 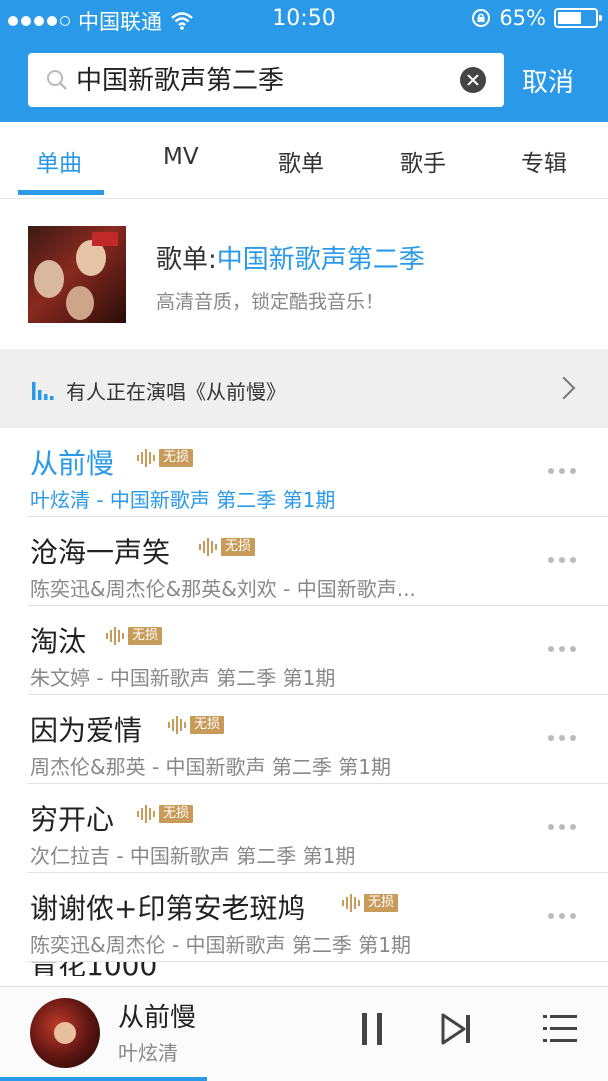 What do you see at coordinates (61, 192) in the screenshot?
I see `active-tab-indicator` at bounding box center [61, 192].